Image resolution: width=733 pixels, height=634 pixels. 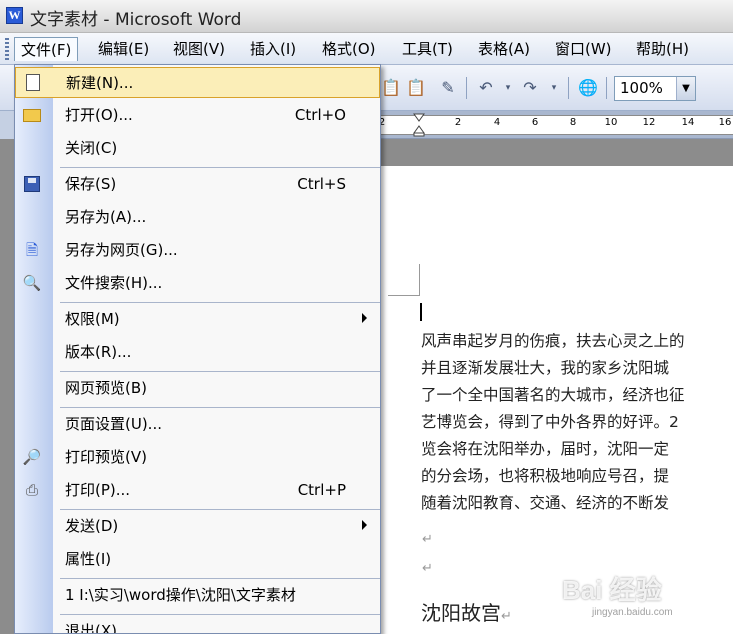 I want to click on ruler-tick: 2, so click(x=458, y=122).